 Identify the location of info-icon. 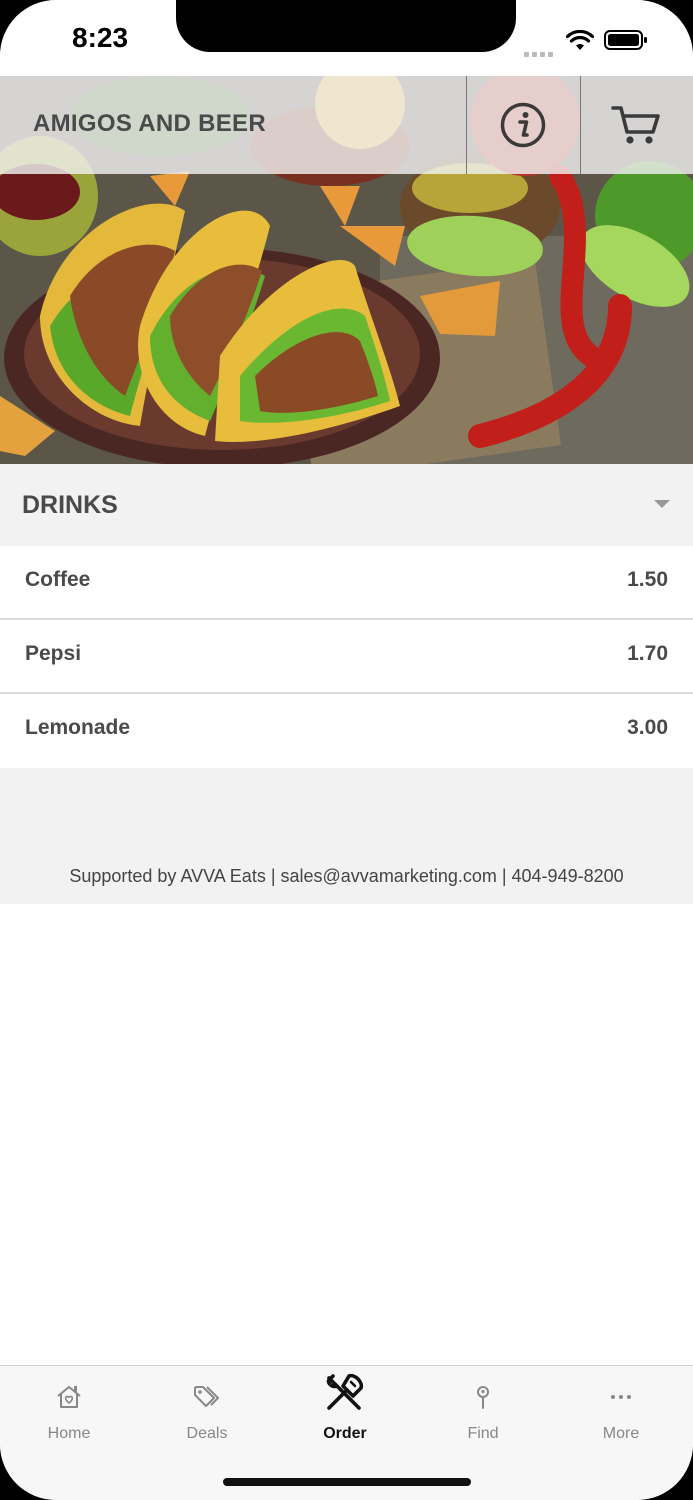
(523, 125).